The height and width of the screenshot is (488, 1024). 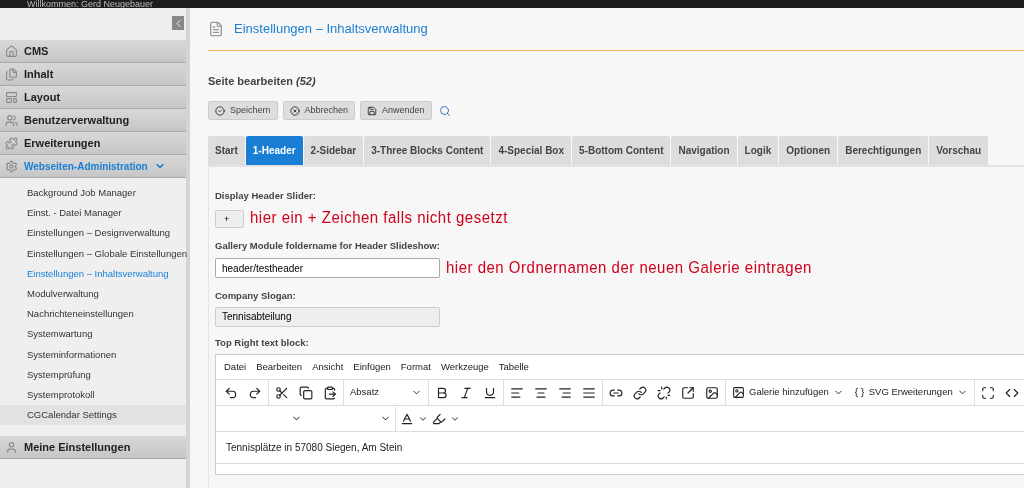 I want to click on gear-icon, so click(x=11, y=166).